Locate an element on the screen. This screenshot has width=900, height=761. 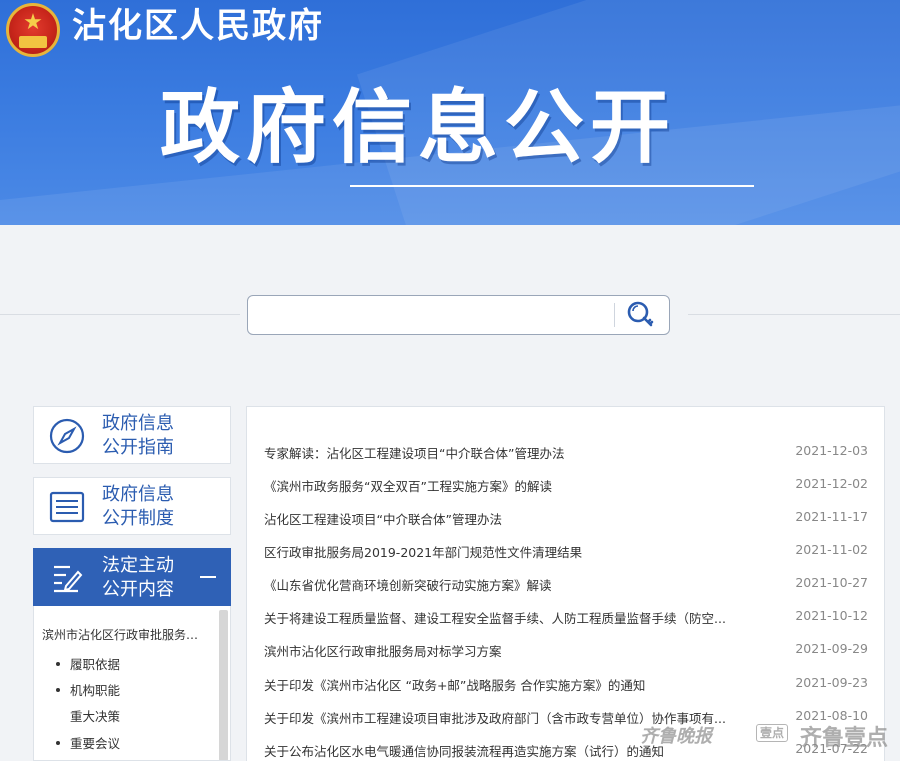
list-item: 沾化区工程建设项目“中介联合体”管理办法 2021-11-17 is located at coordinates (565, 517).